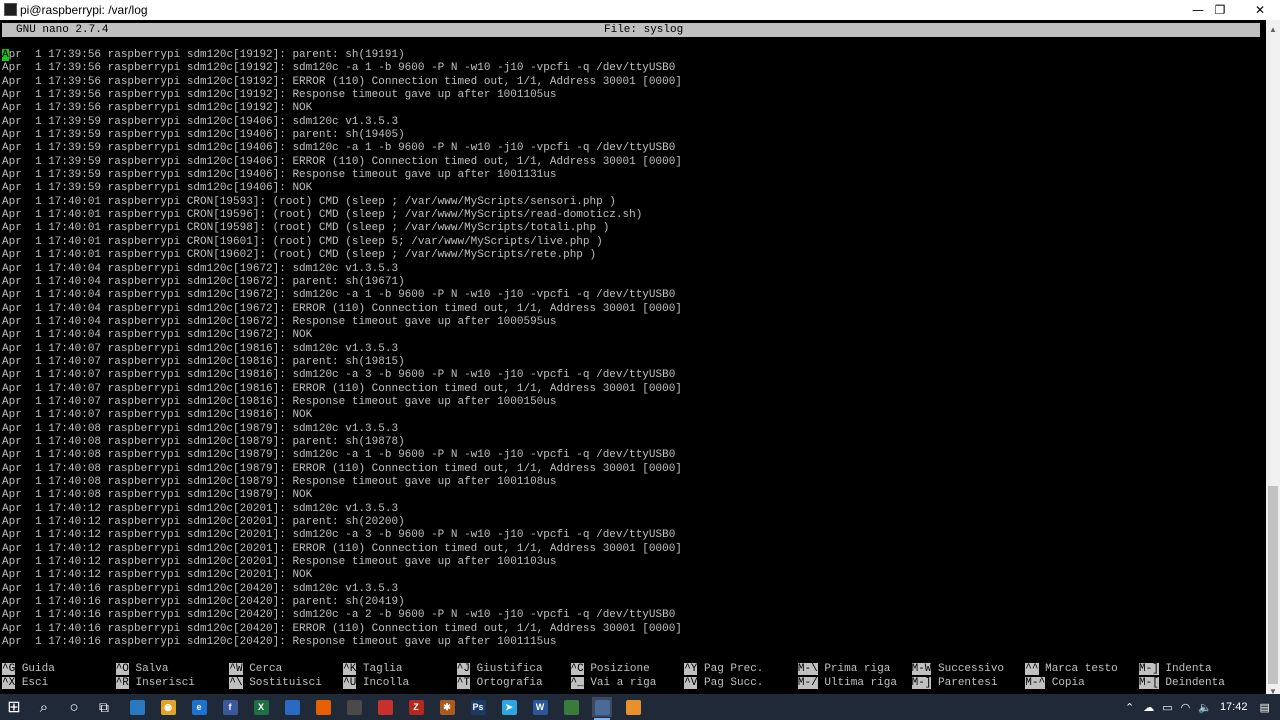  Describe the element at coordinates (28, 670) in the screenshot. I see `shortcut-item: ^G Guida` at that location.